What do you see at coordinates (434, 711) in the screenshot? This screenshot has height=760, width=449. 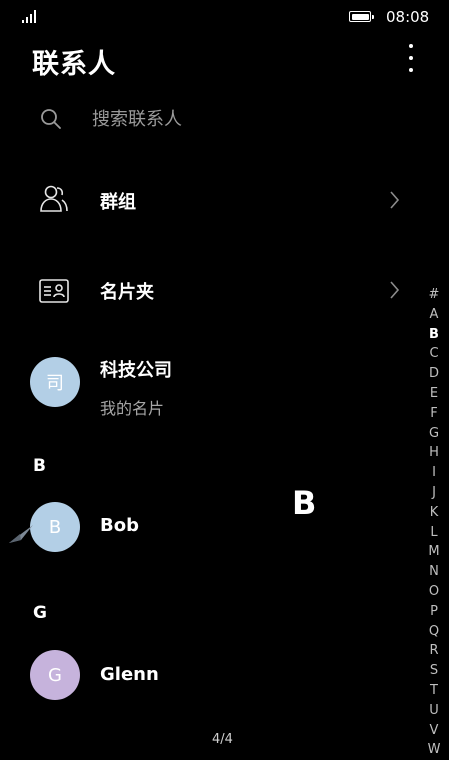 I see `index-letter: U` at bounding box center [434, 711].